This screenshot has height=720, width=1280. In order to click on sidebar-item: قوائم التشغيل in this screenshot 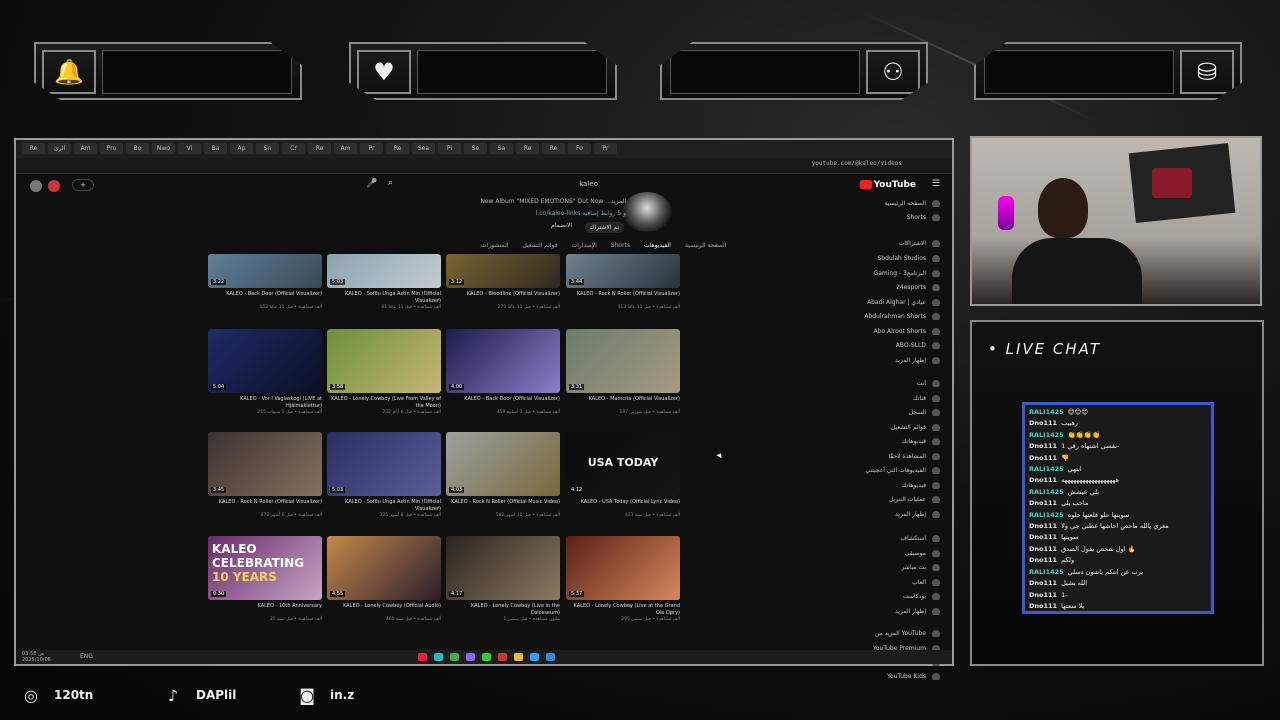, I will do `click(902, 427)`.